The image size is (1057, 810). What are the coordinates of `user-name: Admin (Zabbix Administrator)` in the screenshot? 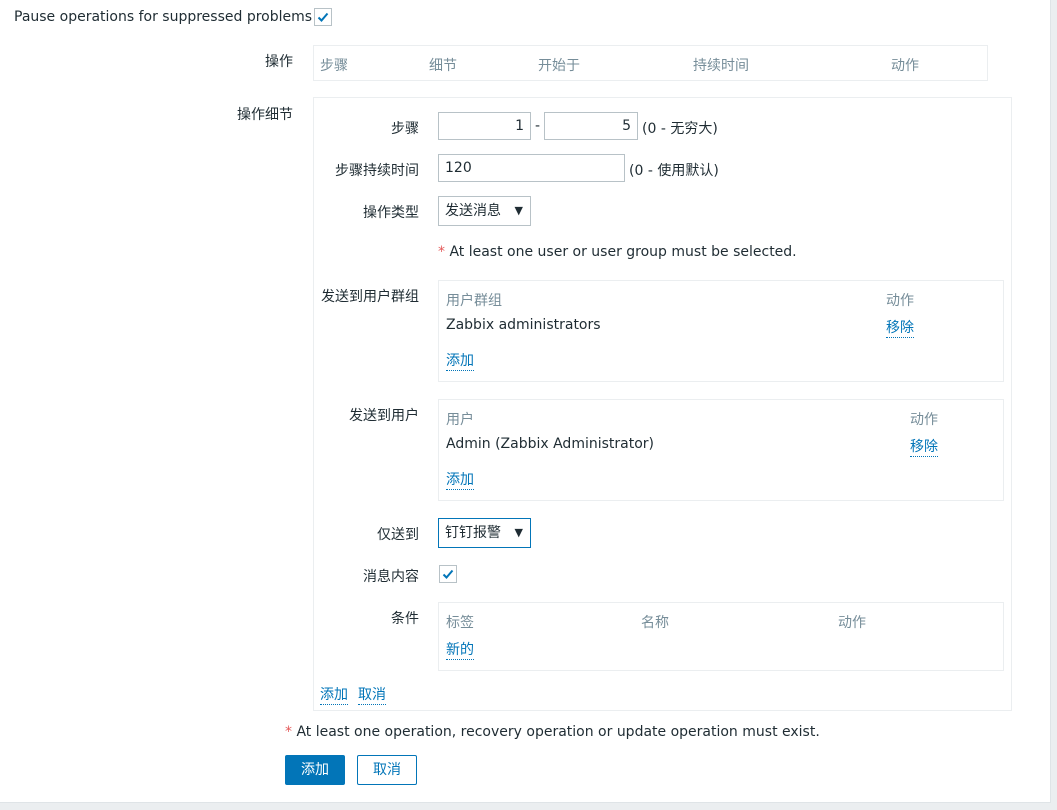 It's located at (550, 444).